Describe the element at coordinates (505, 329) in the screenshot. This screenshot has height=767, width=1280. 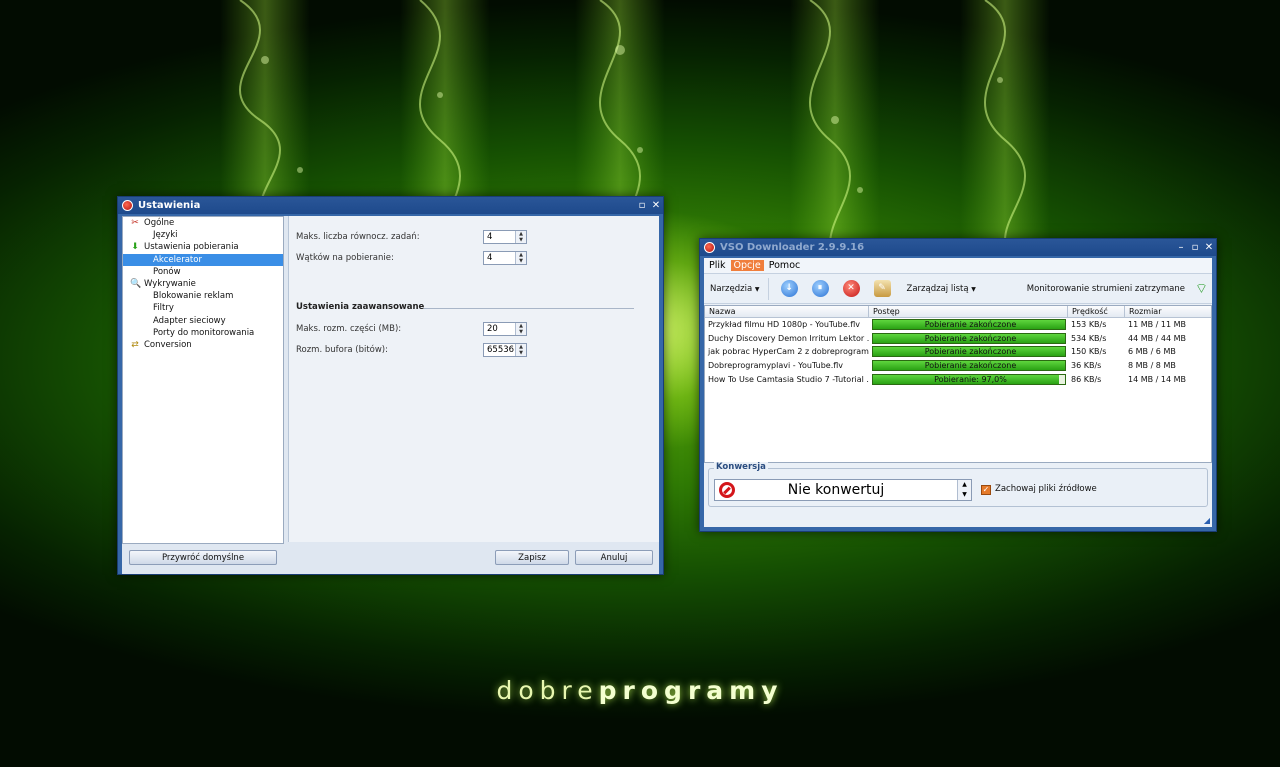
I see `max-part-spinner: 20 ▲ ▼` at that location.